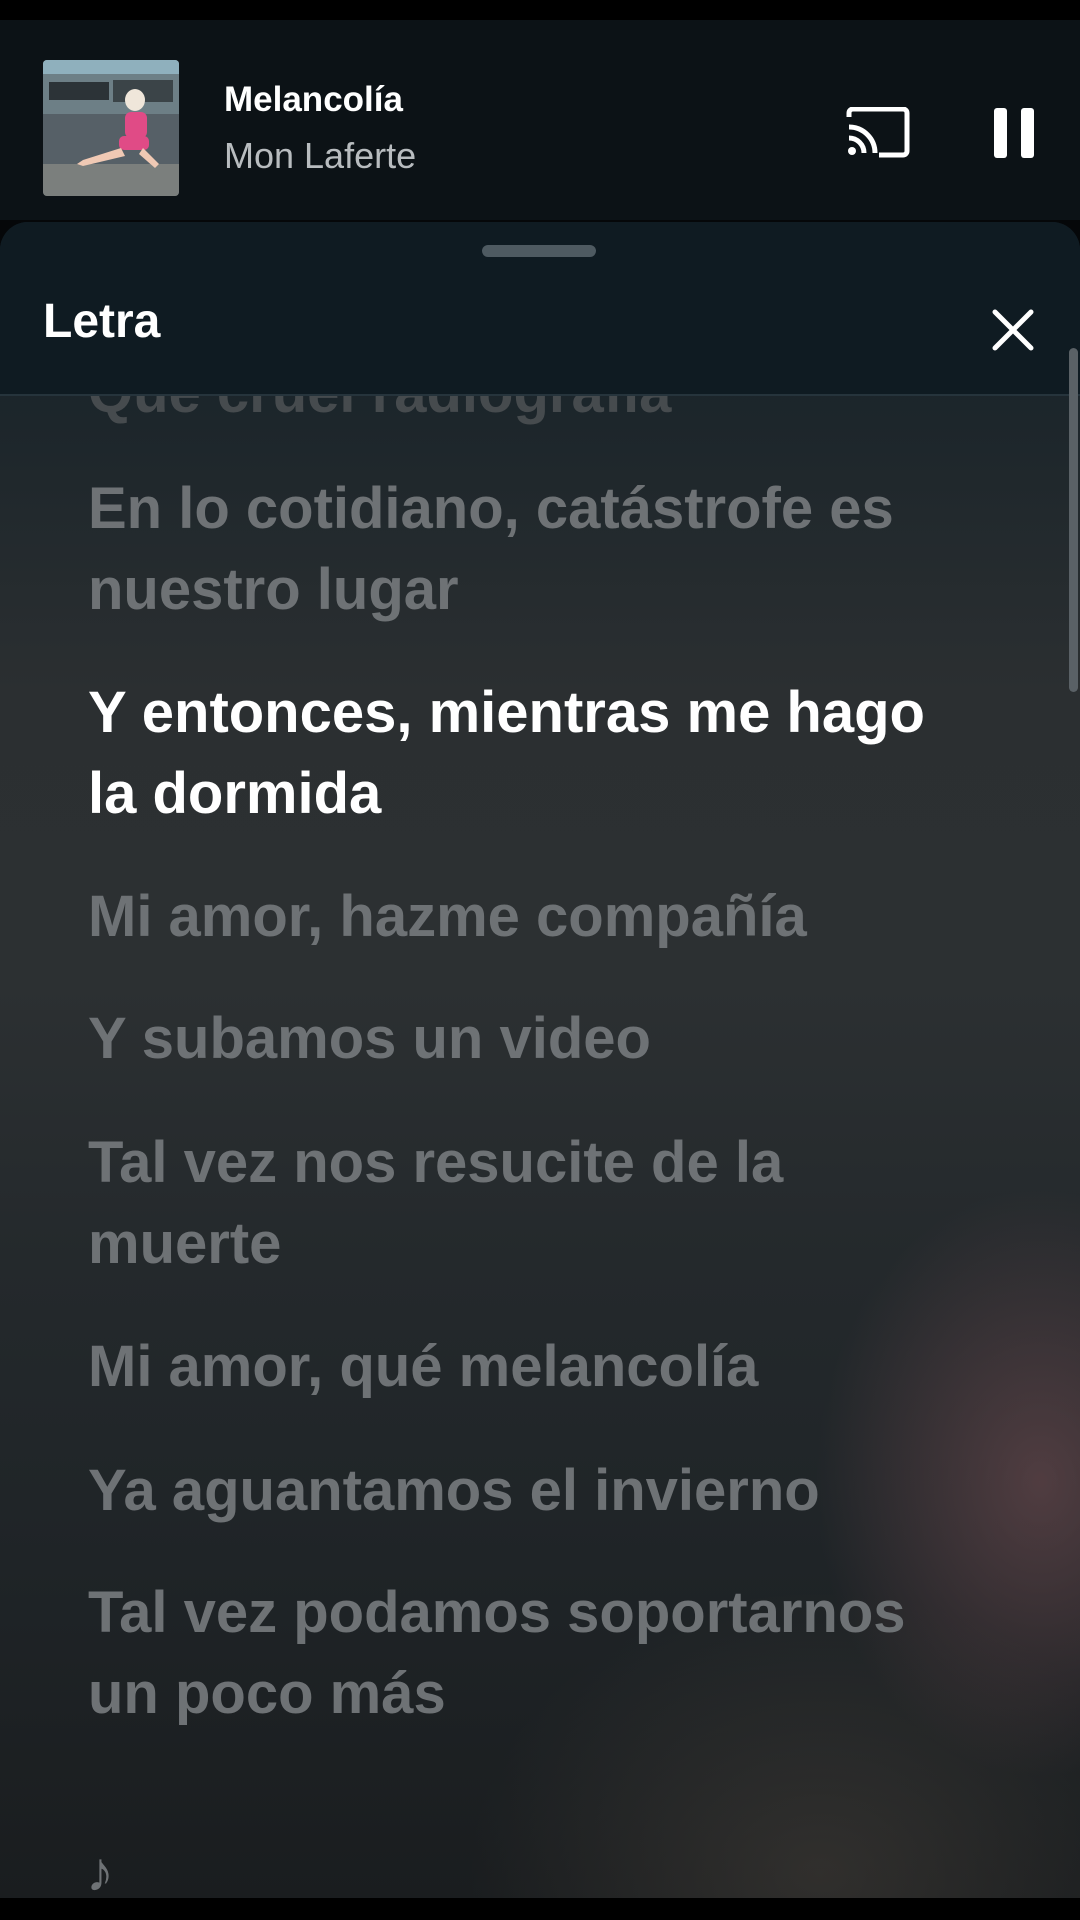 The width and height of the screenshot is (1080, 1920). I want to click on close-button, so click(1013, 330).